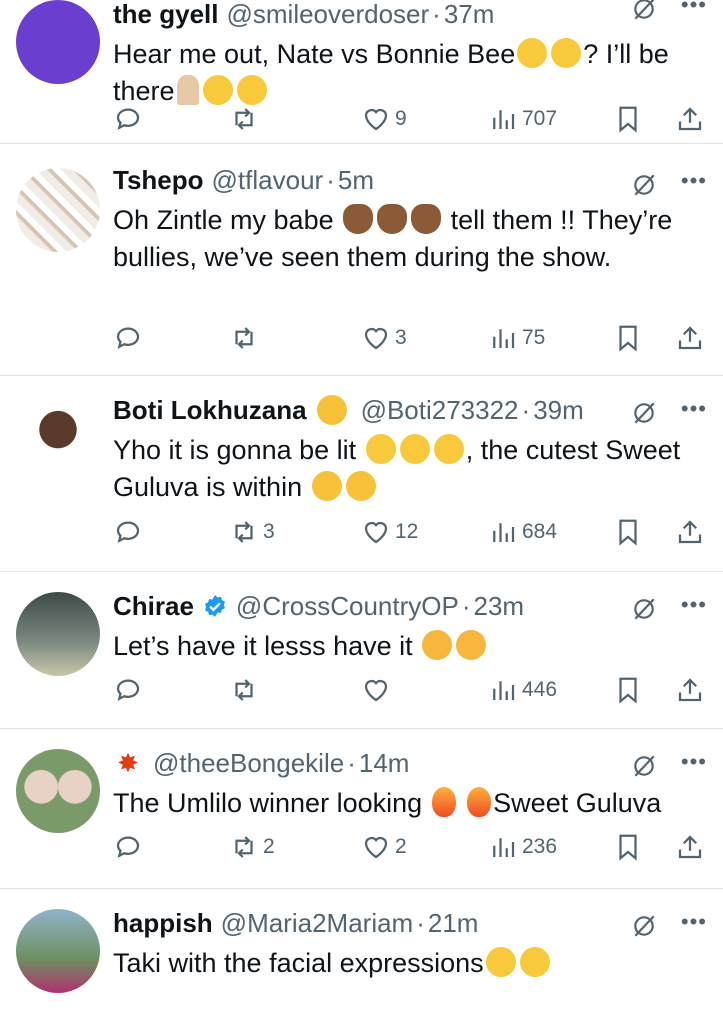 This screenshot has height=1029, width=723. What do you see at coordinates (252, 532) in the screenshot?
I see `retweet-button: 3` at bounding box center [252, 532].